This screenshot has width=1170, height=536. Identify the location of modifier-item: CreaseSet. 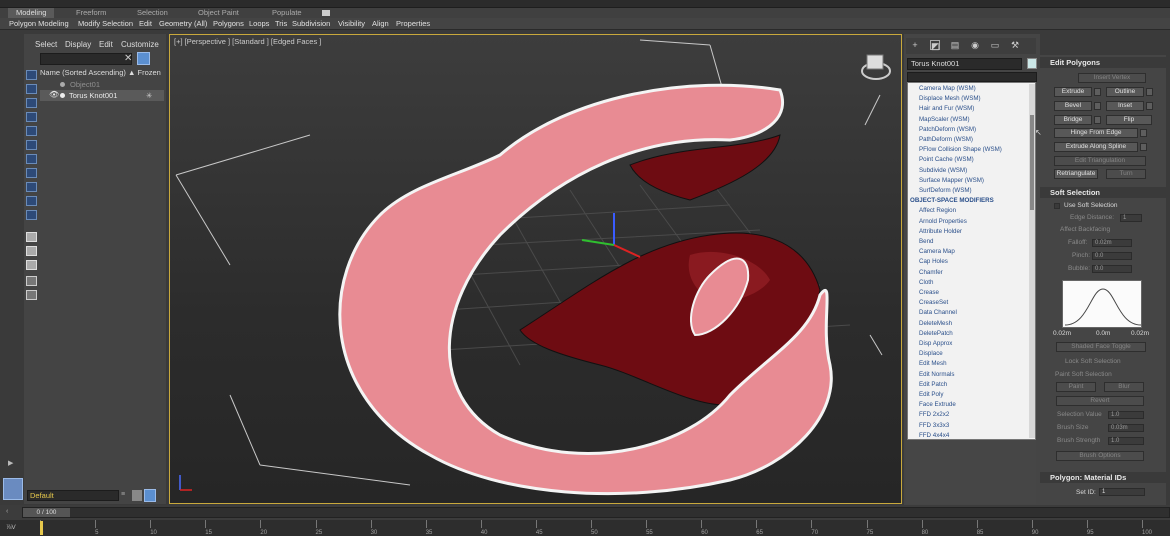
(933, 302).